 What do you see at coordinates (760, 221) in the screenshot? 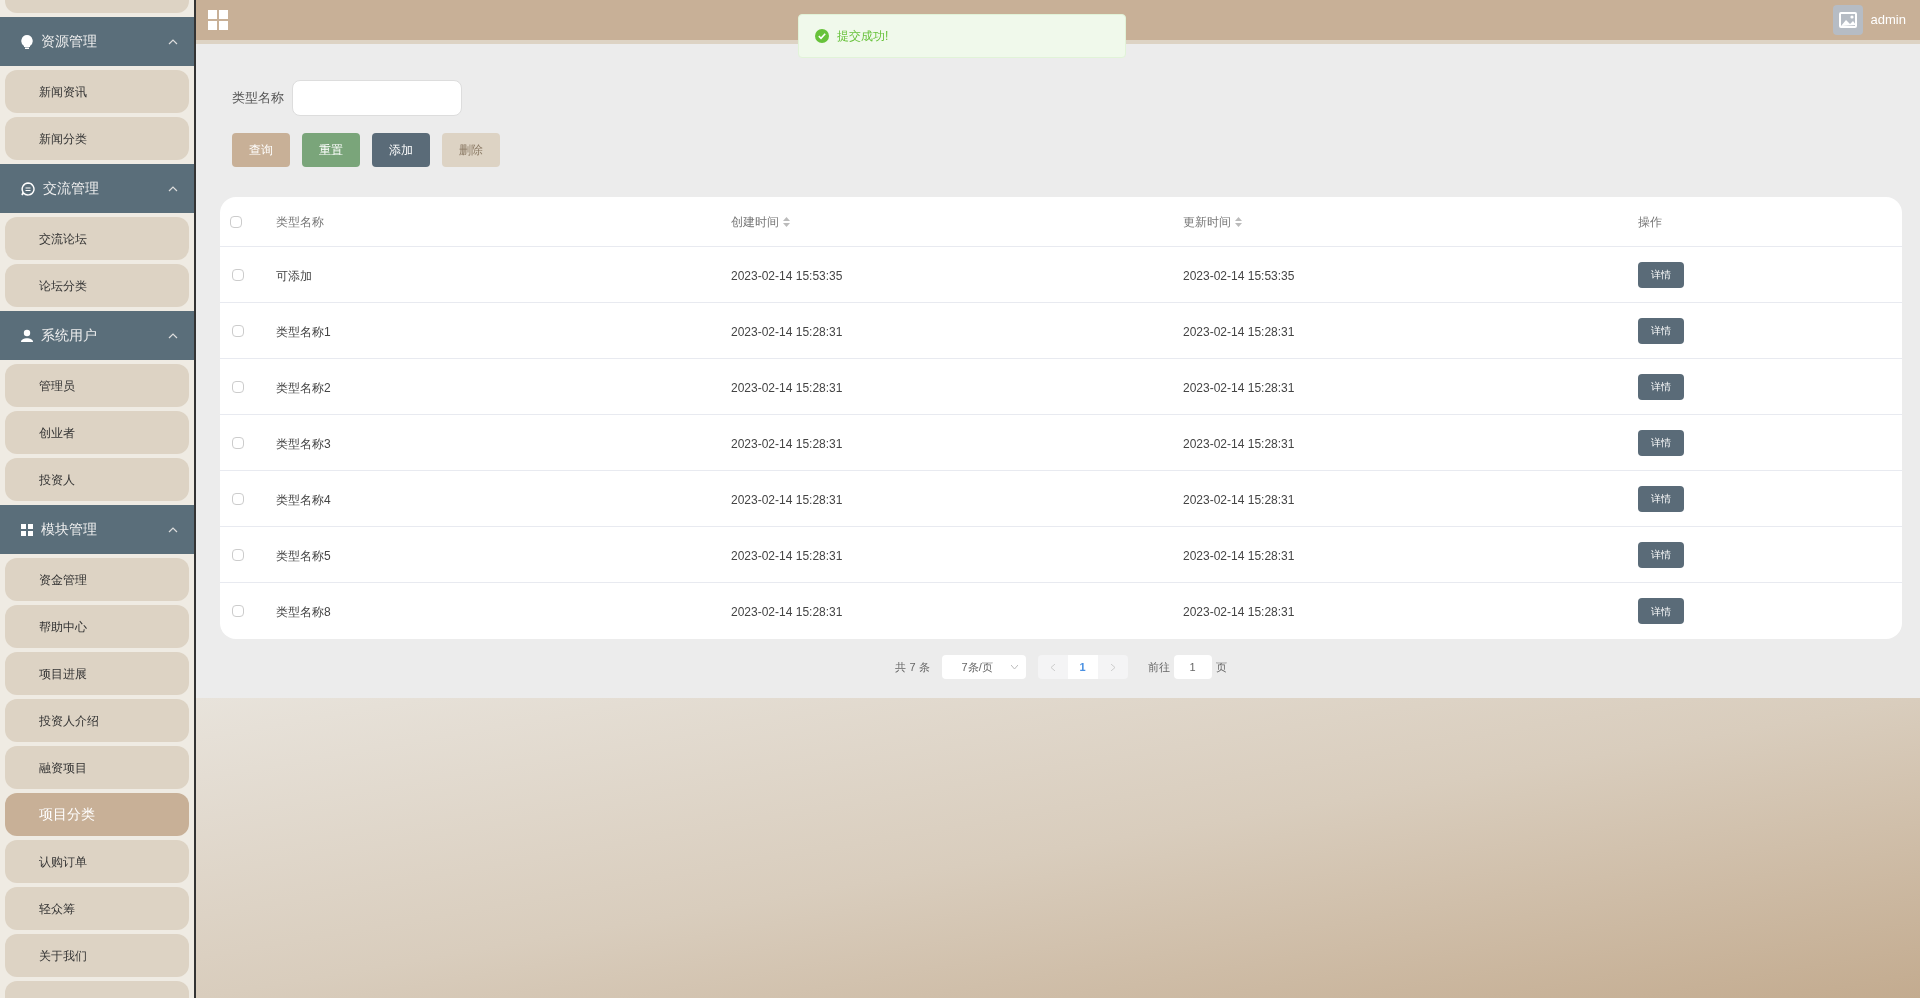
I see `column-header: 创建时间` at bounding box center [760, 221].